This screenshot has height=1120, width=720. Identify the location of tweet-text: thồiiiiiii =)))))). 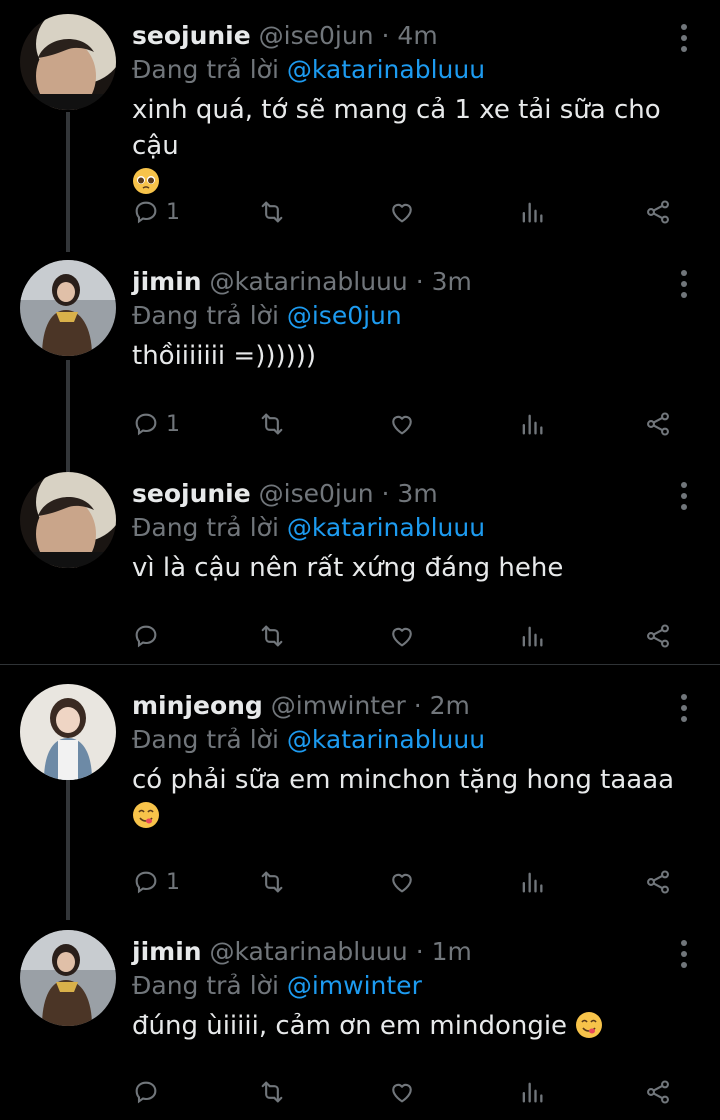
(412, 356).